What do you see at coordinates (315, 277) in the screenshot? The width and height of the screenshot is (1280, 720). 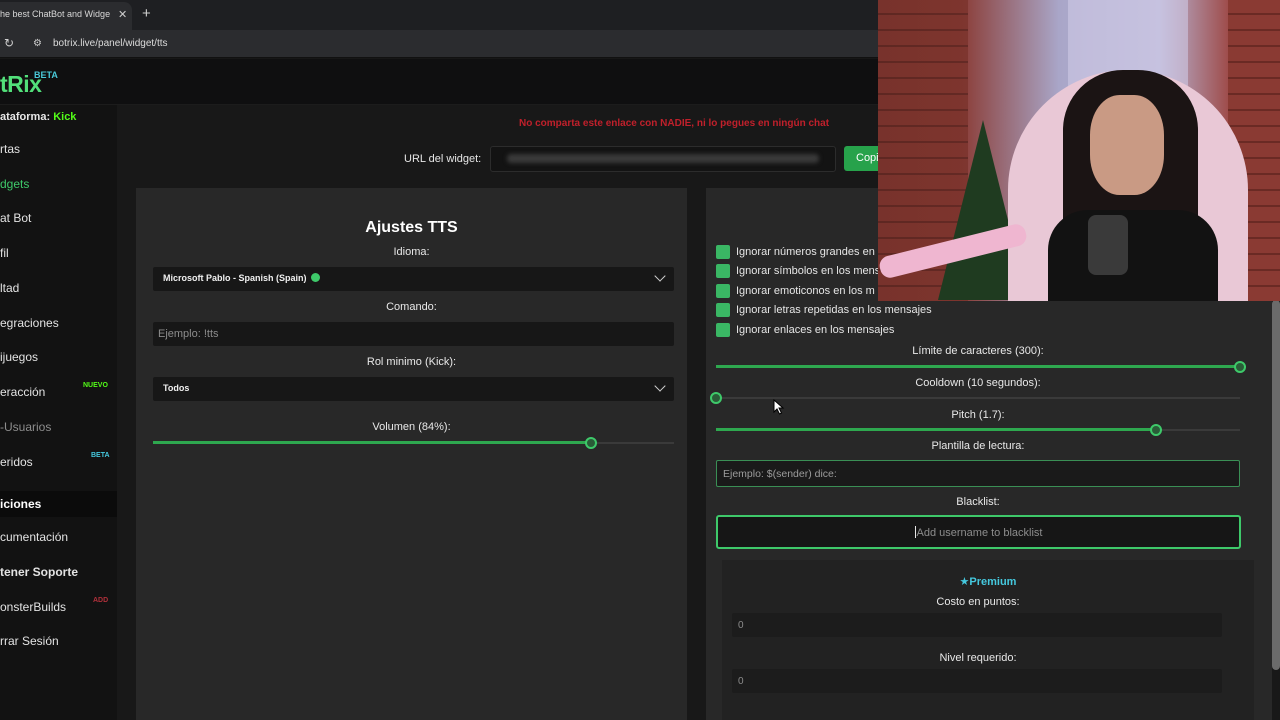 I see `voice-status-icon` at bounding box center [315, 277].